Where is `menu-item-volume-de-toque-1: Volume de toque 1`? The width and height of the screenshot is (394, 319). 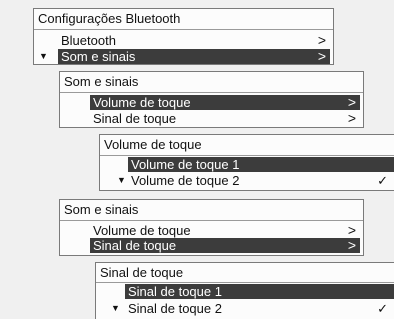
menu-item-volume-de-toque-1: Volume de toque 1 is located at coordinates (261, 164).